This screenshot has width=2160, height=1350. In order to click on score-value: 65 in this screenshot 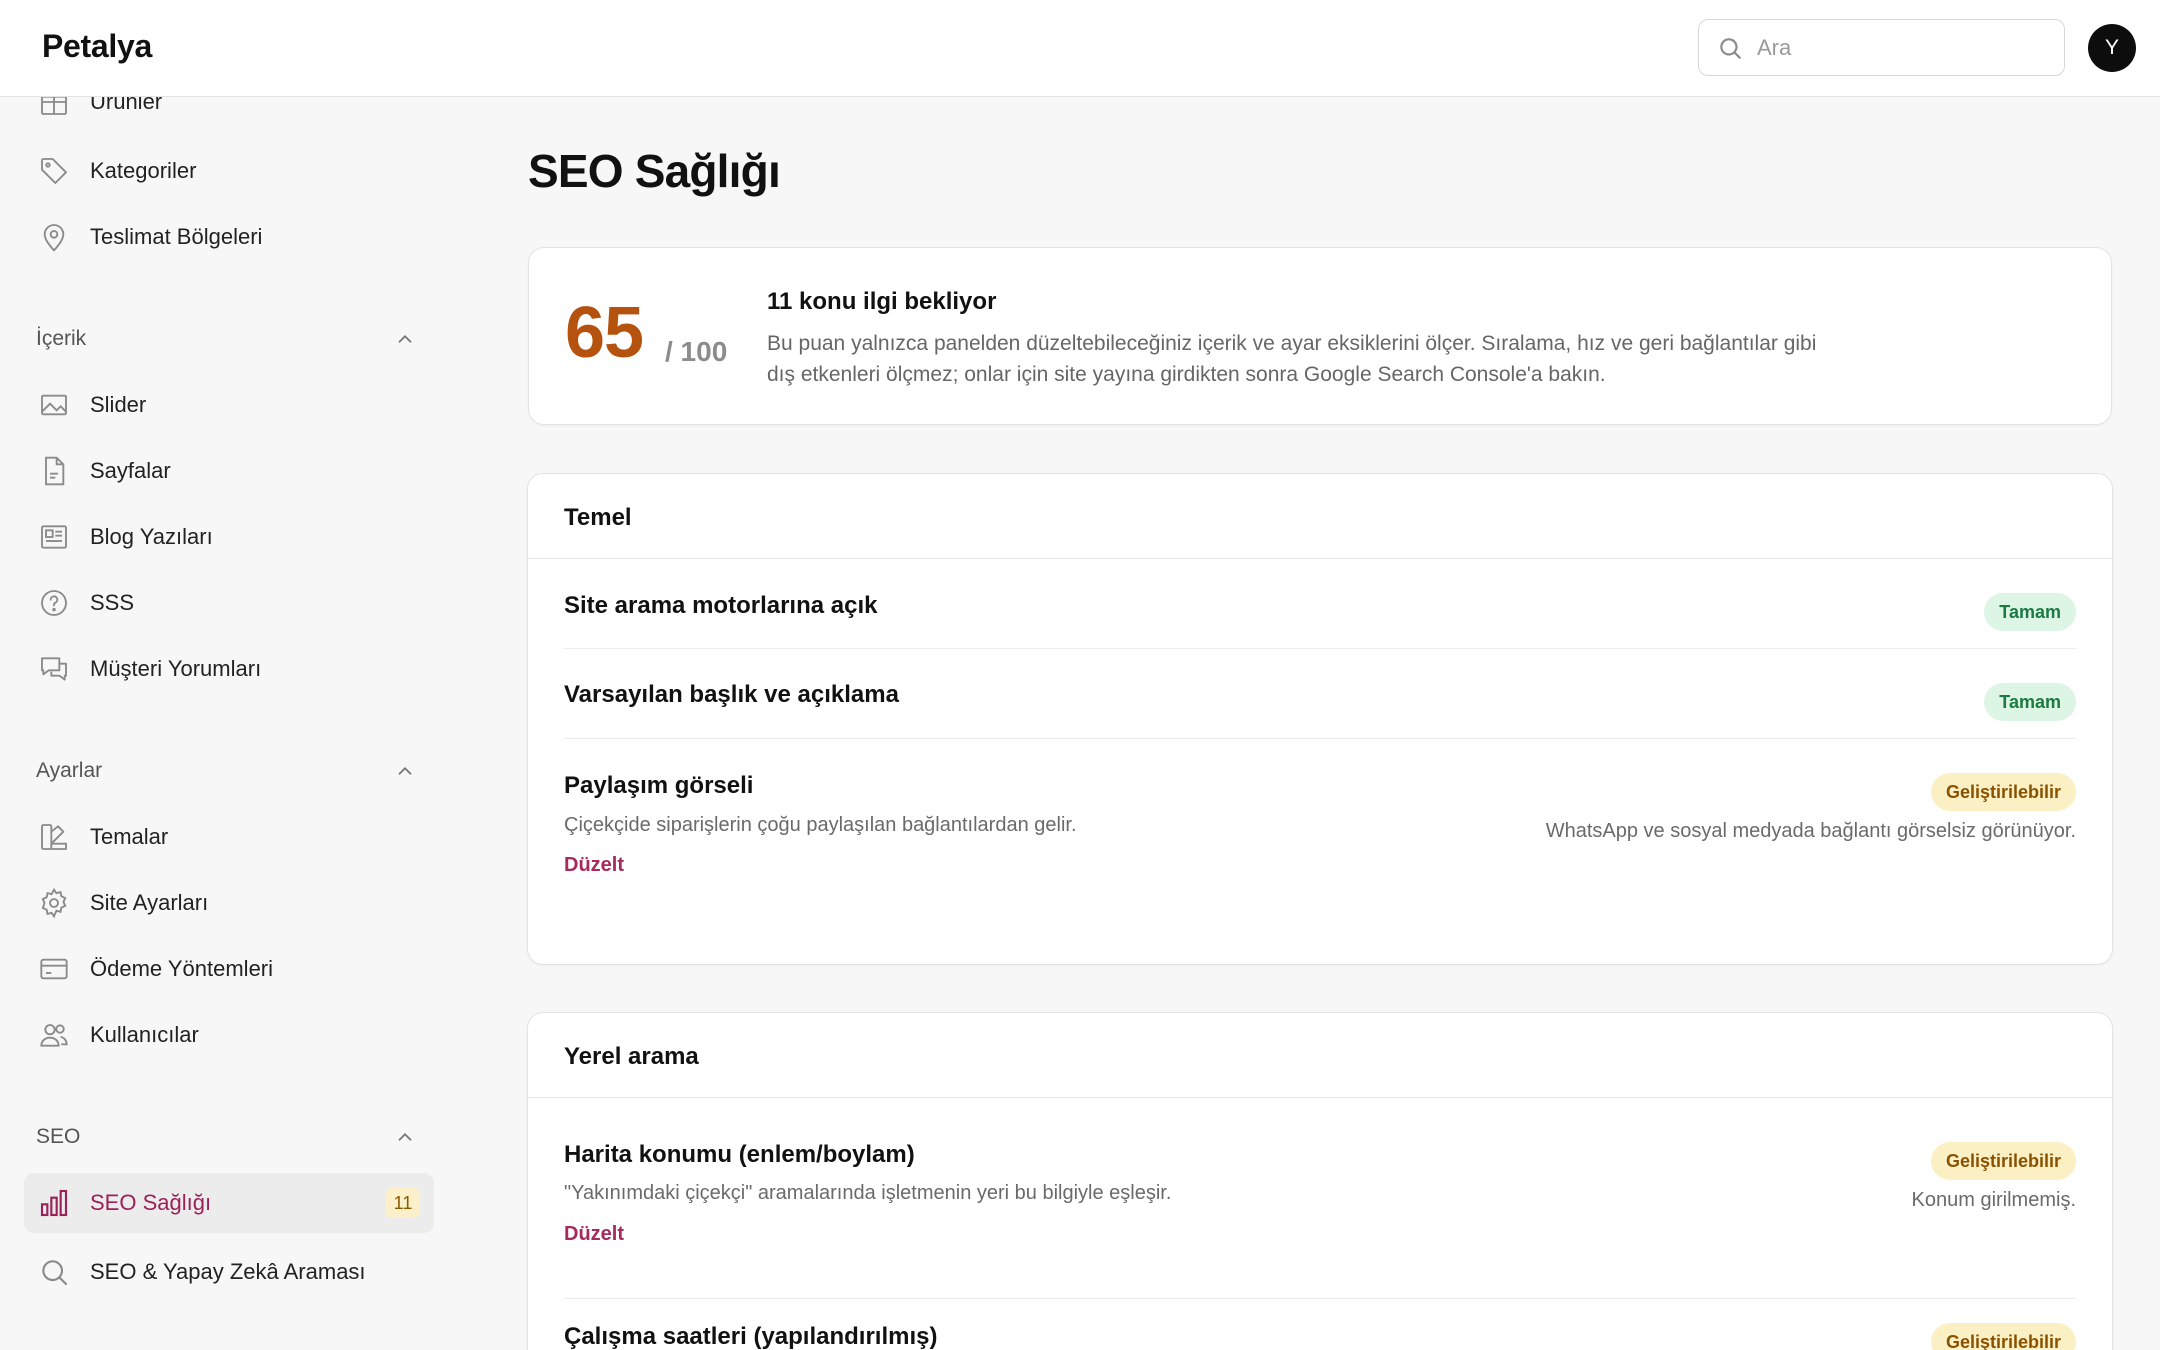, I will do `click(604, 333)`.